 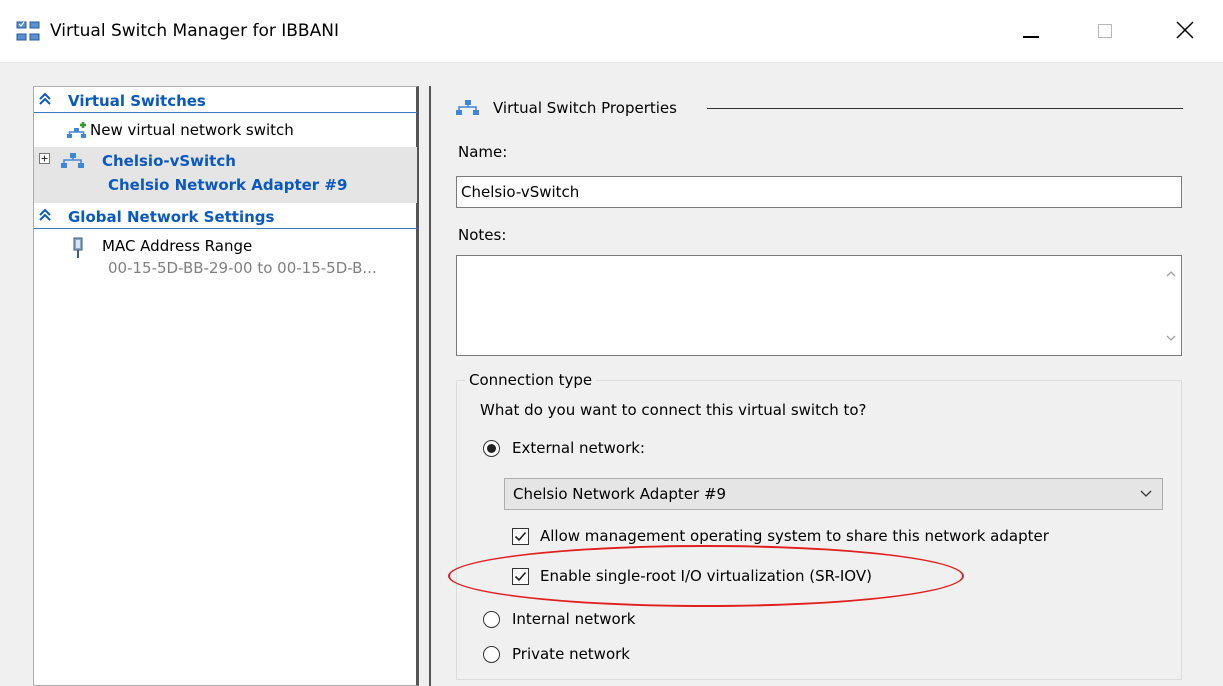 What do you see at coordinates (171, 217) in the screenshot?
I see `global-network-settings-label: Global Network Settings` at bounding box center [171, 217].